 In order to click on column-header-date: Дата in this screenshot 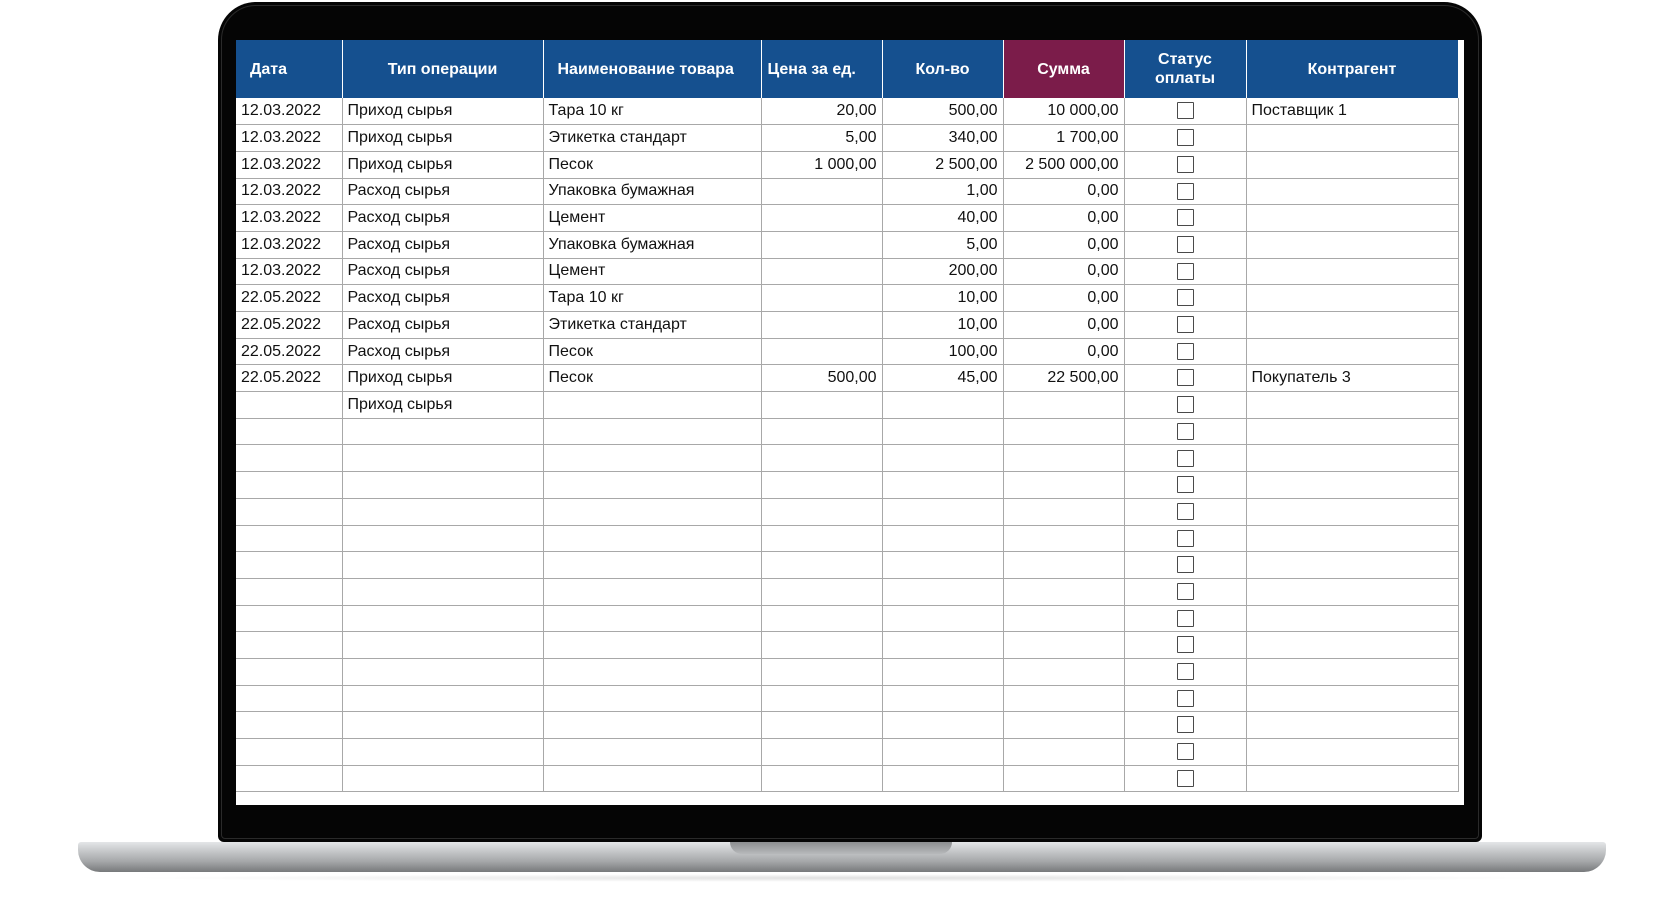, I will do `click(289, 69)`.